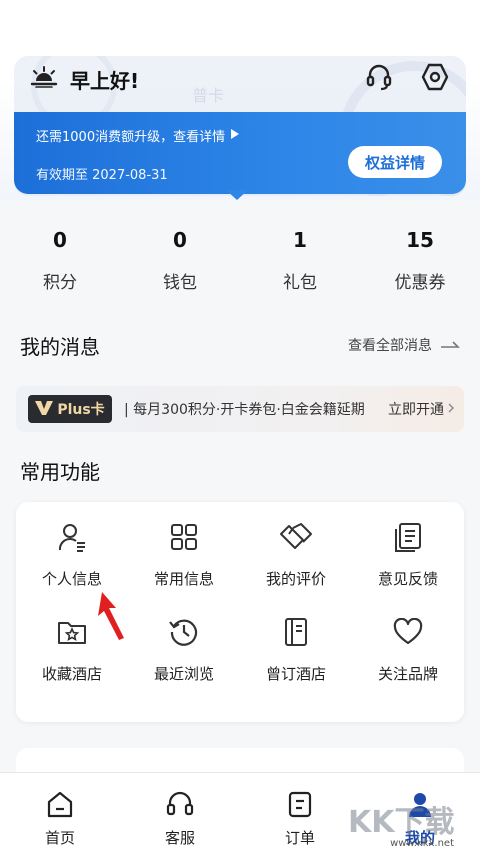 This screenshot has height=852, width=480. What do you see at coordinates (60, 283) in the screenshot?
I see `stat-label: 积分` at bounding box center [60, 283].